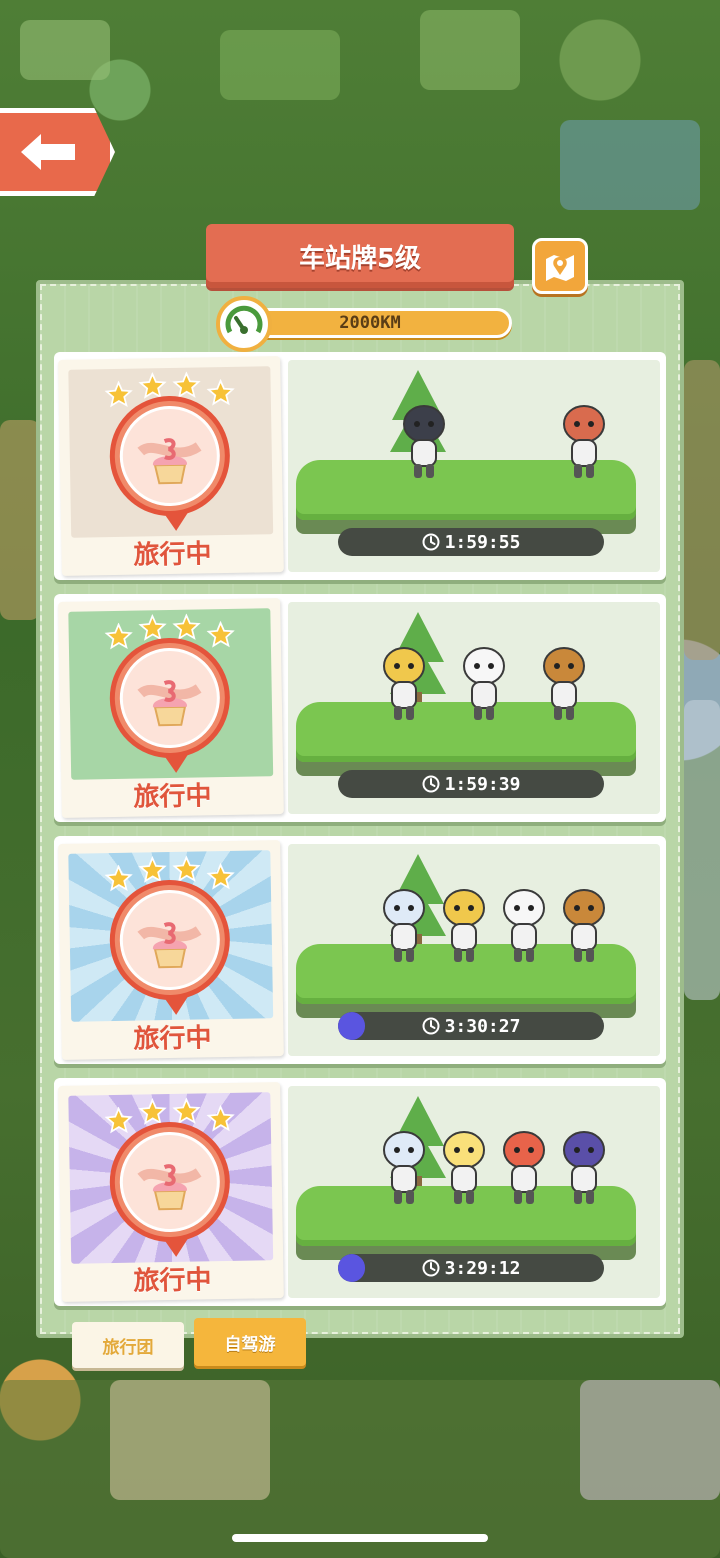 The height and width of the screenshot is (1558, 720). What do you see at coordinates (474, 466) in the screenshot?
I see `travel-scene: 1:59:55` at bounding box center [474, 466].